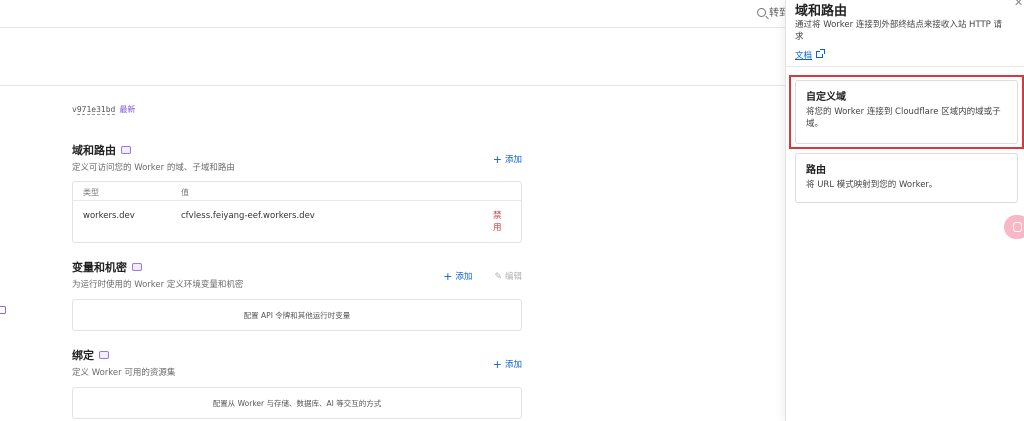  What do you see at coordinates (96, 110) in the screenshot?
I see `version-hash: 971e31bd` at bounding box center [96, 110].